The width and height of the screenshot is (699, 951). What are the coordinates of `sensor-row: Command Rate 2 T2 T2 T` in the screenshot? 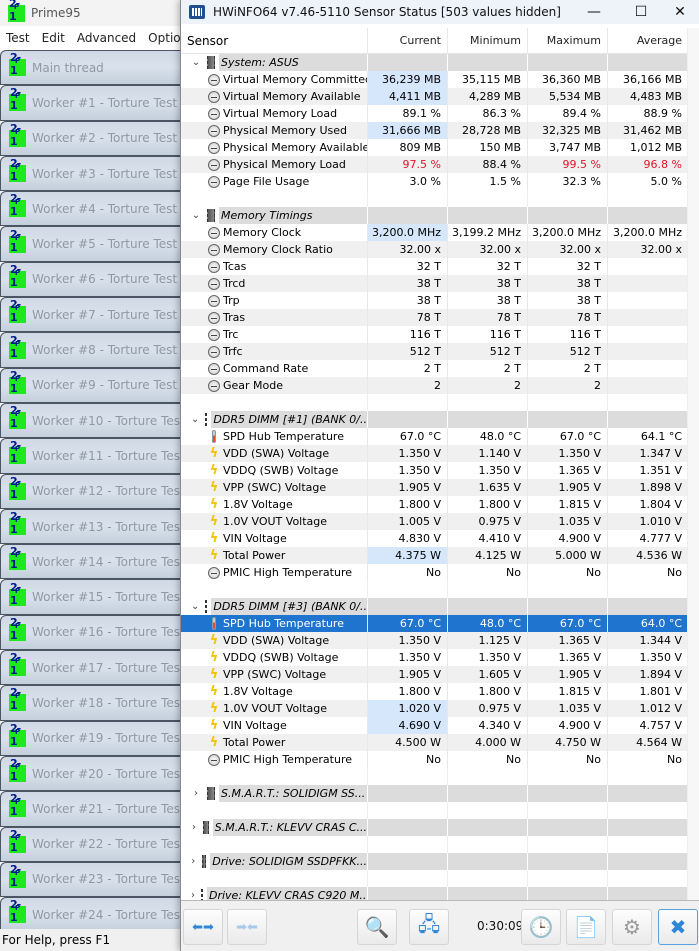 It's located at (434, 368).